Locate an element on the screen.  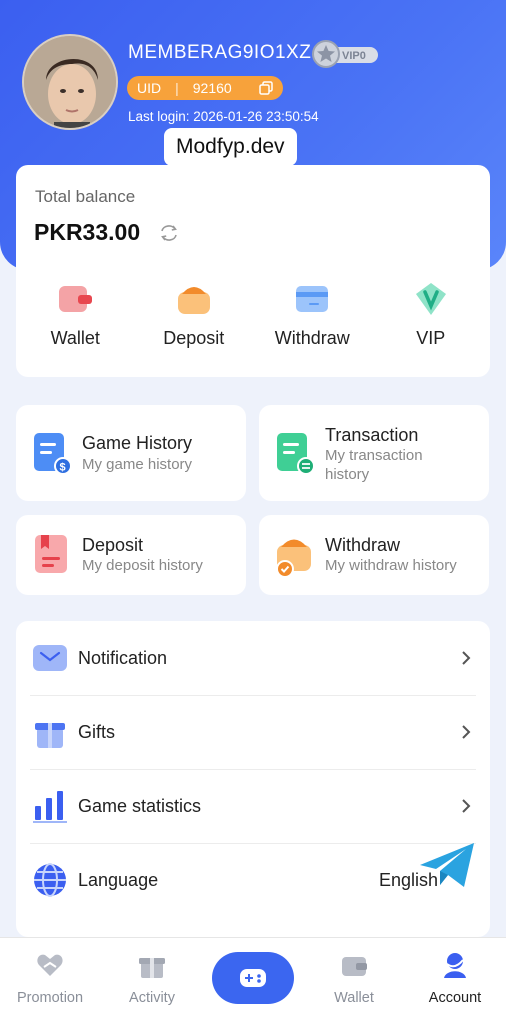
tab-promotion-label: Promotion is located at coordinates (50, 998).